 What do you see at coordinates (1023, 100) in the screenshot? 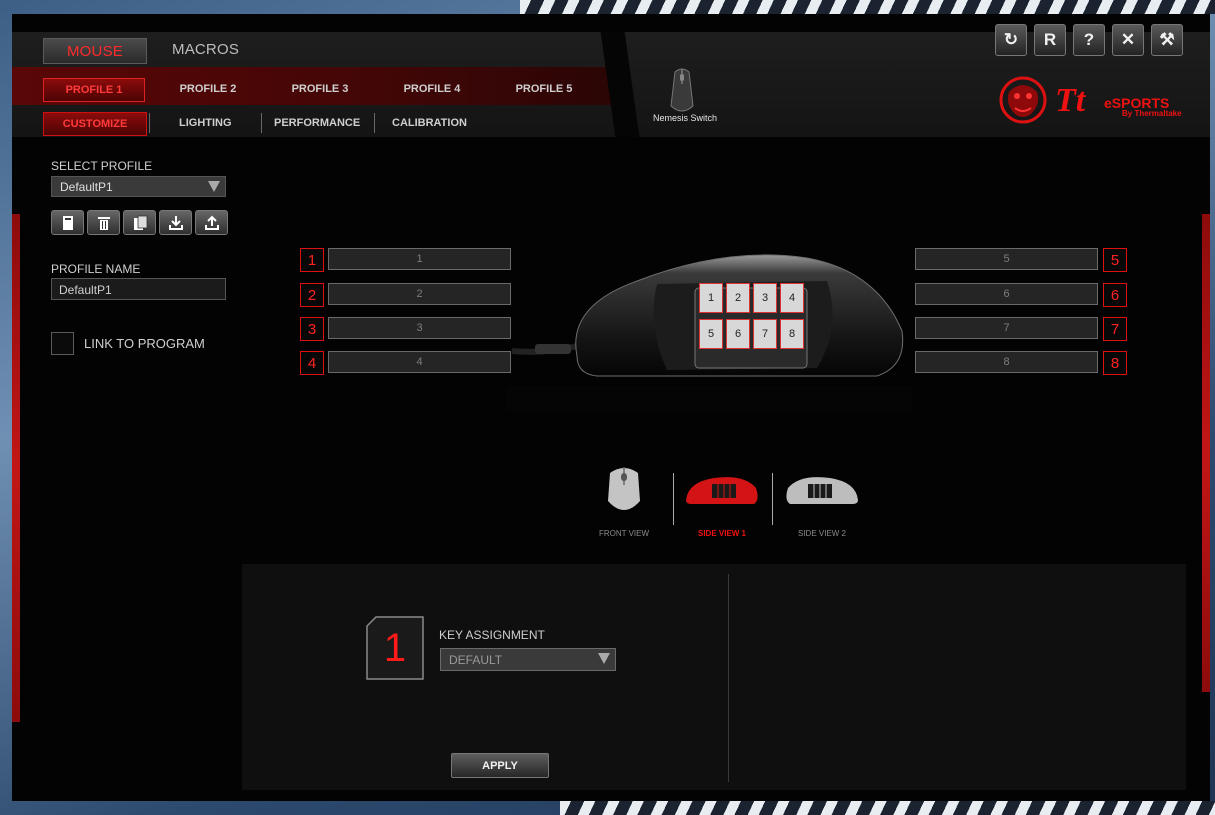
I see `tiger-logo-icon` at bounding box center [1023, 100].